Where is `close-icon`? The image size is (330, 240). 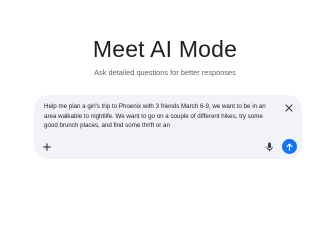
close-icon is located at coordinates (289, 108).